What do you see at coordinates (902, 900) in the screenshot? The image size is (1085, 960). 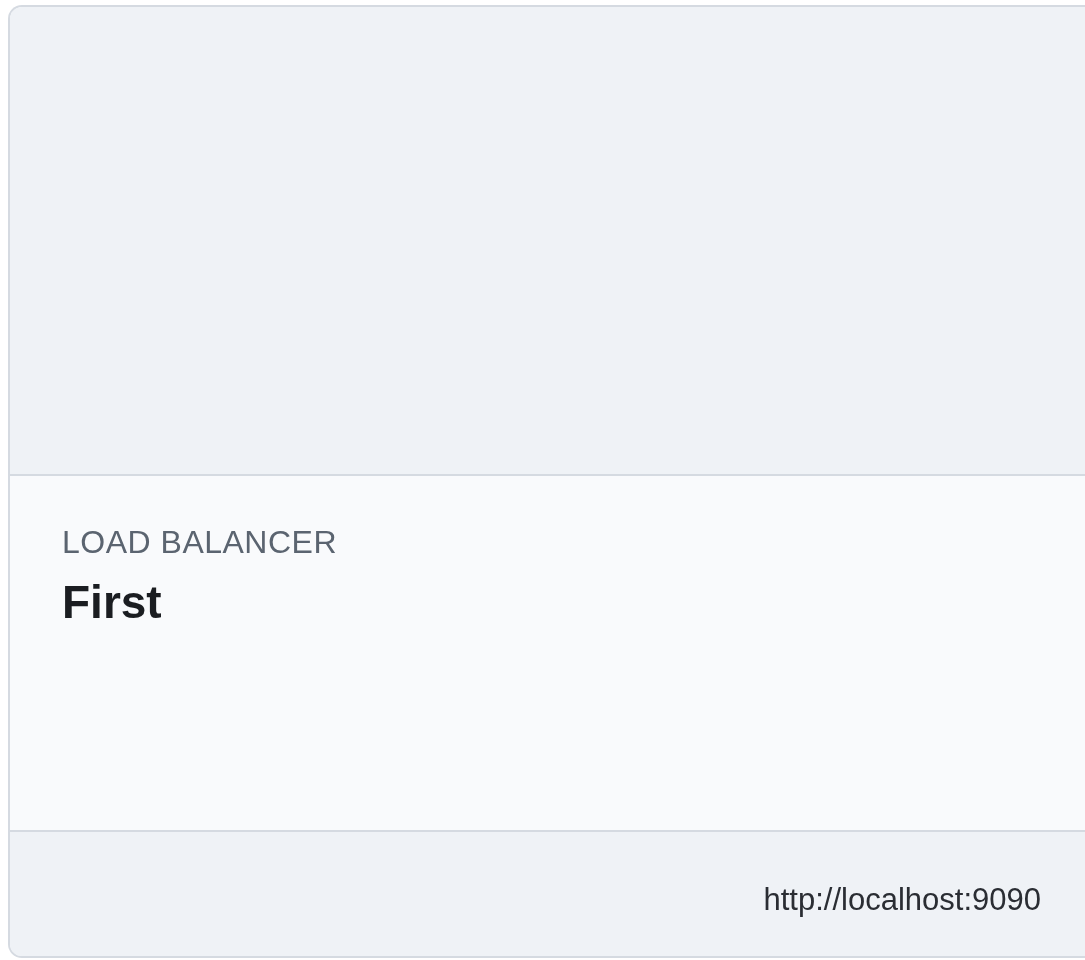 I see `url-text: http://localhost:9090` at bounding box center [902, 900].